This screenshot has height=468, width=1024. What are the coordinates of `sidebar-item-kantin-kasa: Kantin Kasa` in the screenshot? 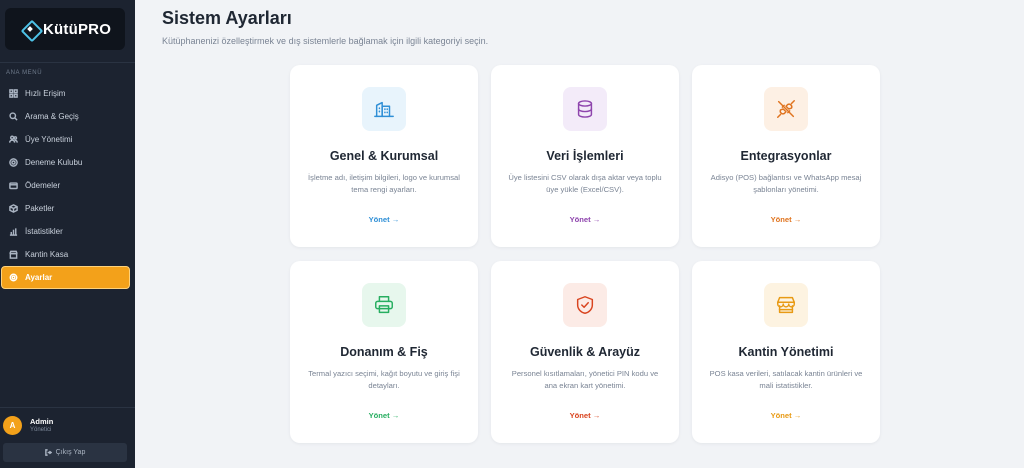 It's located at (67, 254).